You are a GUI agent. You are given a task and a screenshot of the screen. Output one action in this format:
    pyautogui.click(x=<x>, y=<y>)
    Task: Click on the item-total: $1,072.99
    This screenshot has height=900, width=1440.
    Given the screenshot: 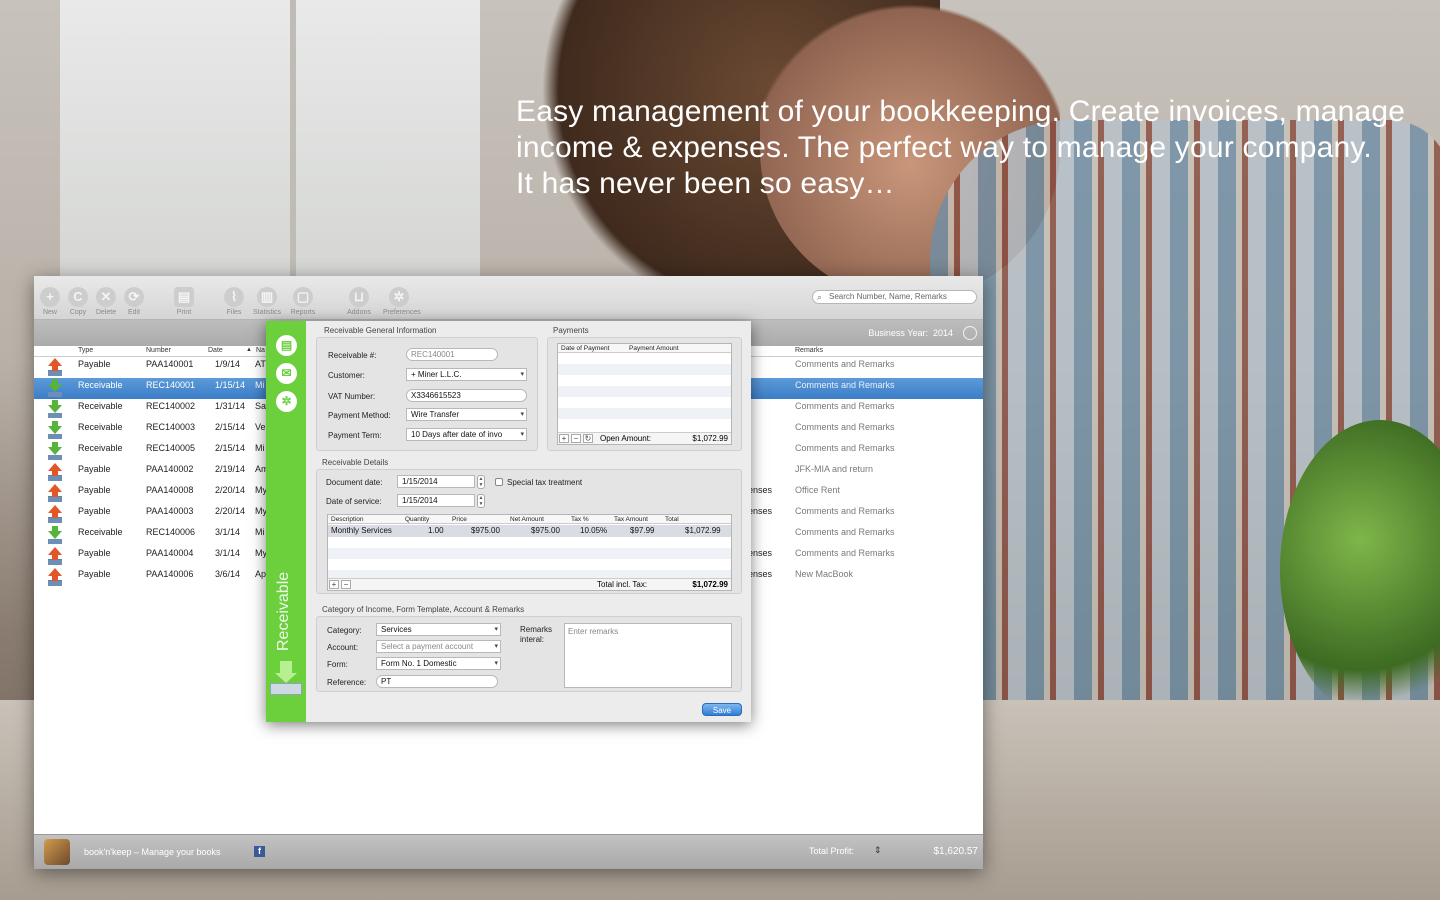 What is the action you would take?
    pyautogui.click(x=703, y=530)
    